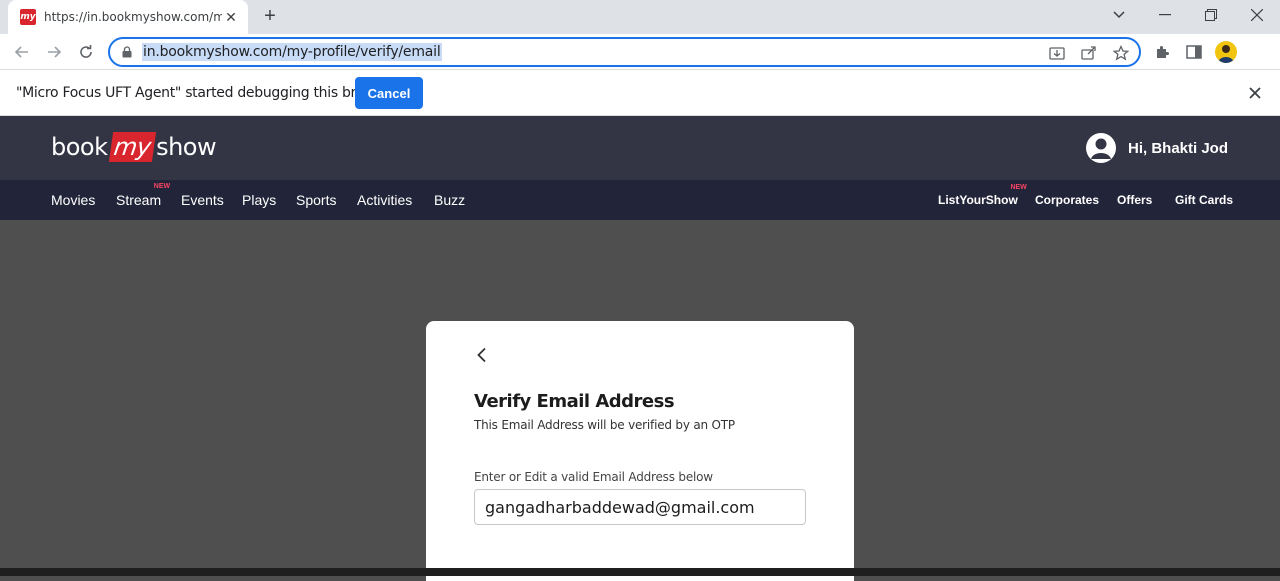 This screenshot has width=1280, height=581. Describe the element at coordinates (73, 200) in the screenshot. I see `nav-item-movies: Movies` at that location.